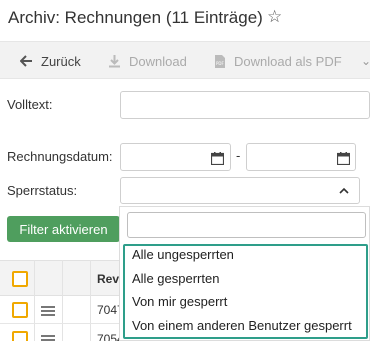  What do you see at coordinates (61, 61) in the screenshot?
I see `back-label: Zurück` at bounding box center [61, 61].